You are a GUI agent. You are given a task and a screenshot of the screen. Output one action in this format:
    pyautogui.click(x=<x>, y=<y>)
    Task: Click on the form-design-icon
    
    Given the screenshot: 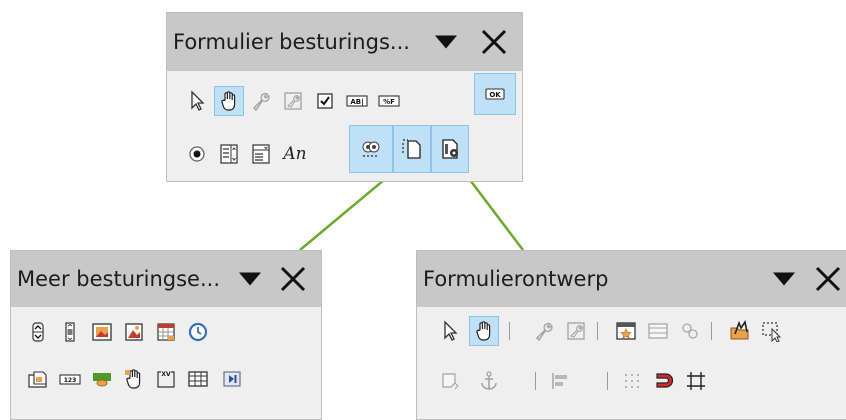 What is the action you would take?
    pyautogui.click(x=411, y=149)
    